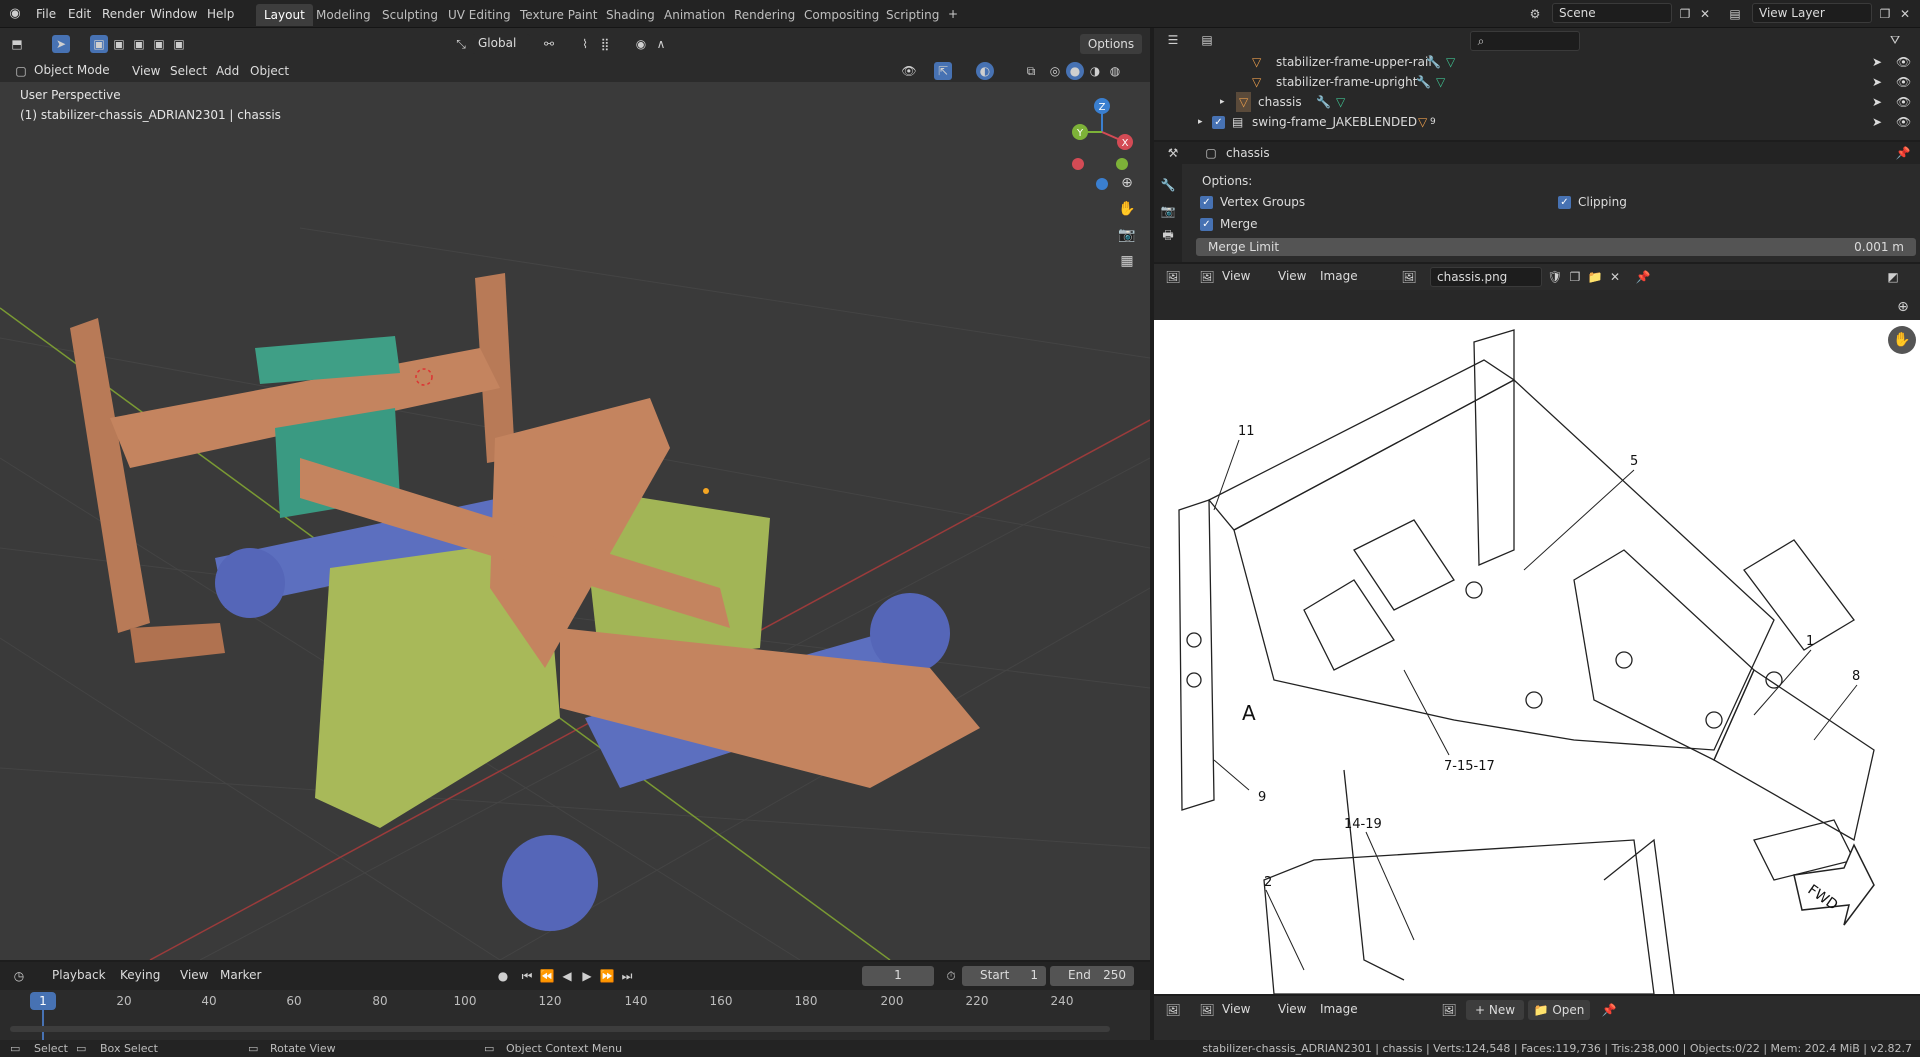 The image size is (1920, 1057). What do you see at coordinates (1095, 71) in the screenshot?
I see `material-shading-icon: ◑` at bounding box center [1095, 71].